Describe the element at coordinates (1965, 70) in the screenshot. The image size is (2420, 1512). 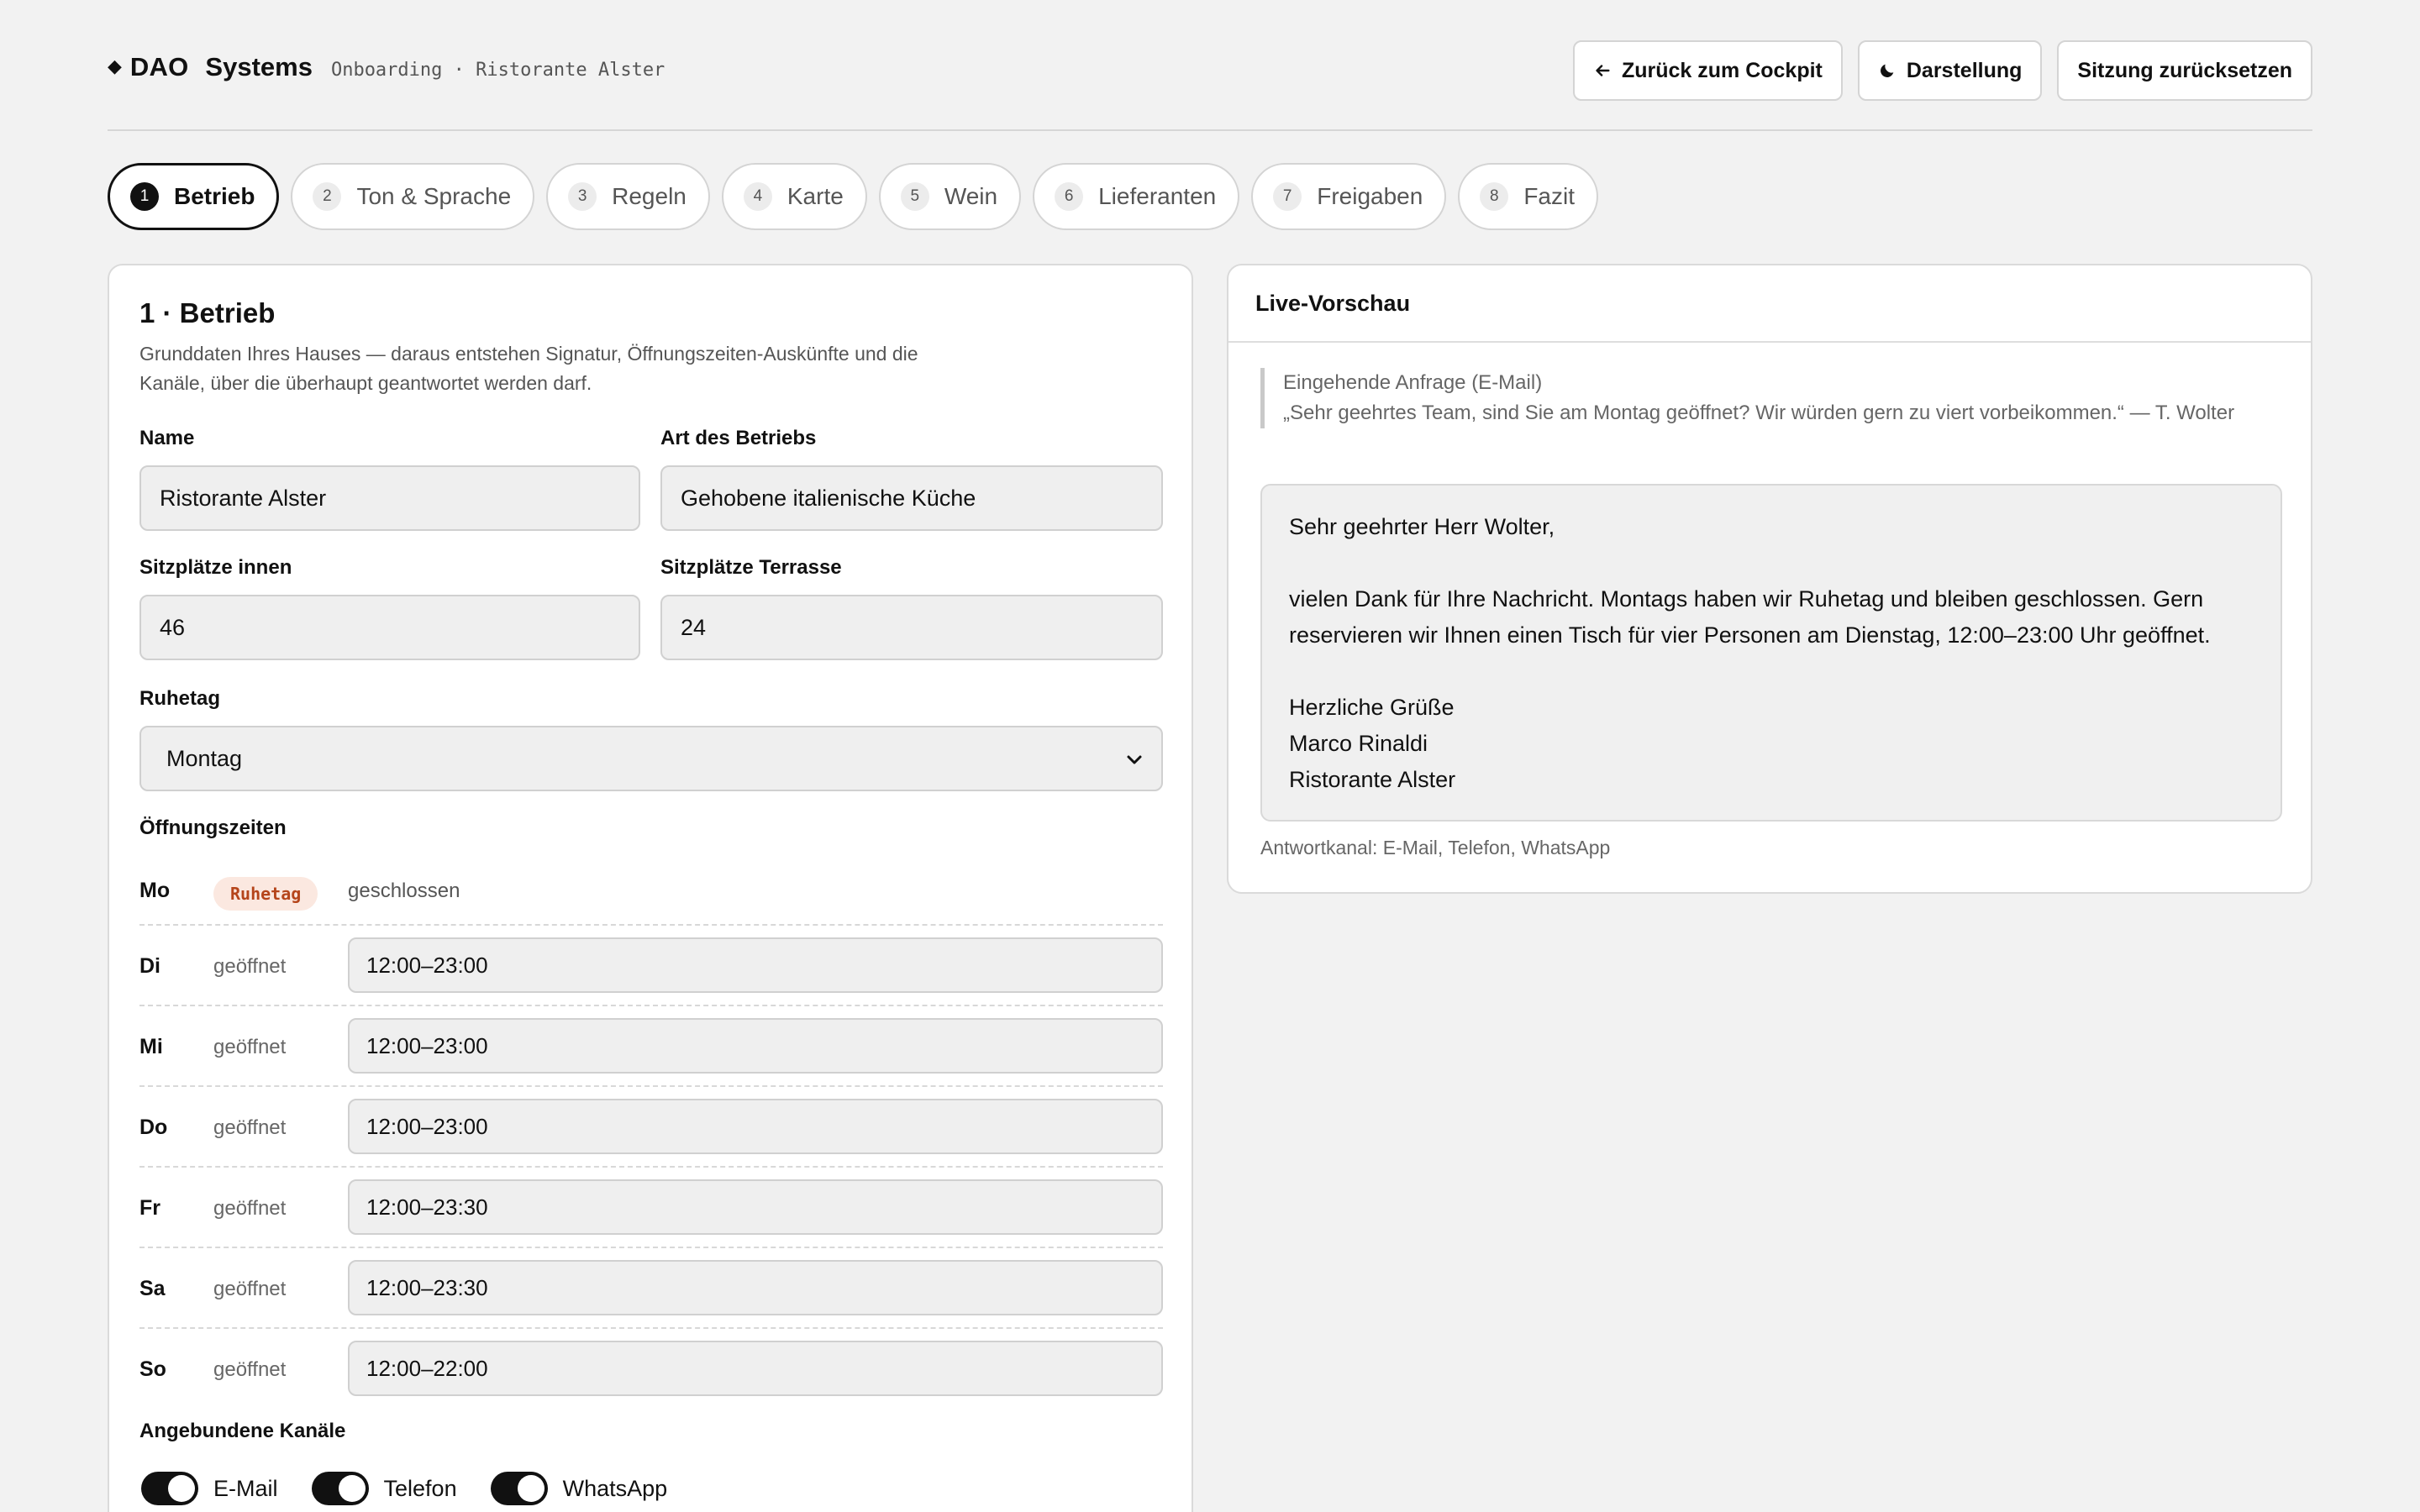
I see `appearance-label: Darstellung` at that location.